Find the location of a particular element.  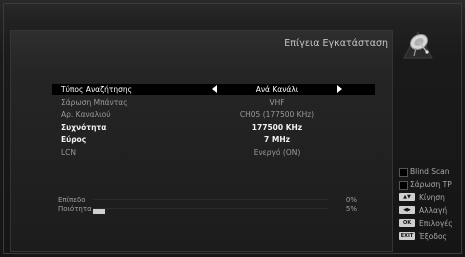

setting-row-channel-number: Αρ. Καναλιού CH05 (177500 KHz) is located at coordinates (213, 114).